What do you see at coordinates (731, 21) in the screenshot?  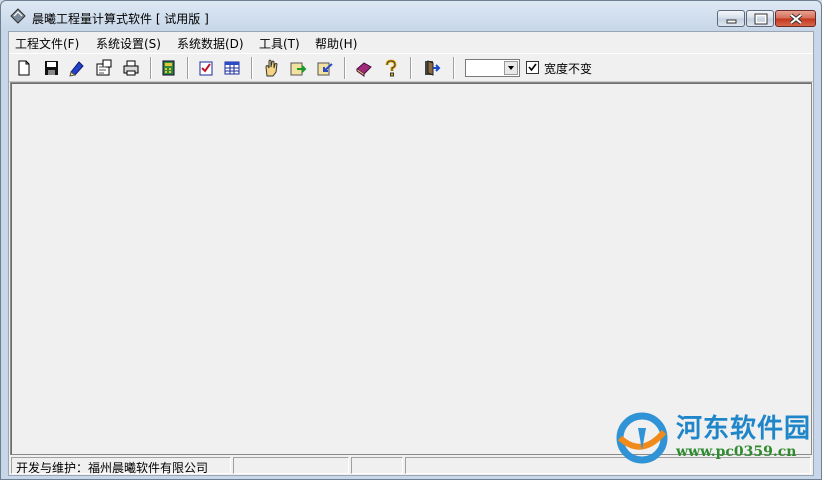 I see `minimize-icon` at bounding box center [731, 21].